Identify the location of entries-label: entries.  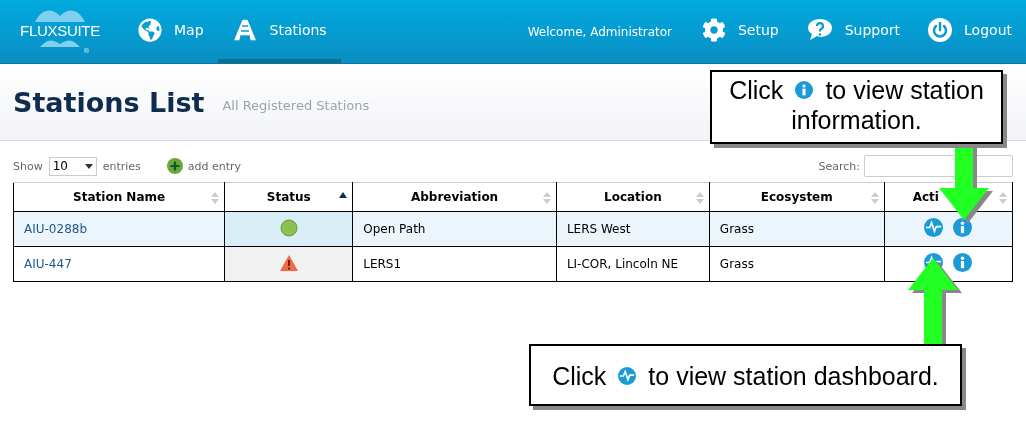
(121, 166).